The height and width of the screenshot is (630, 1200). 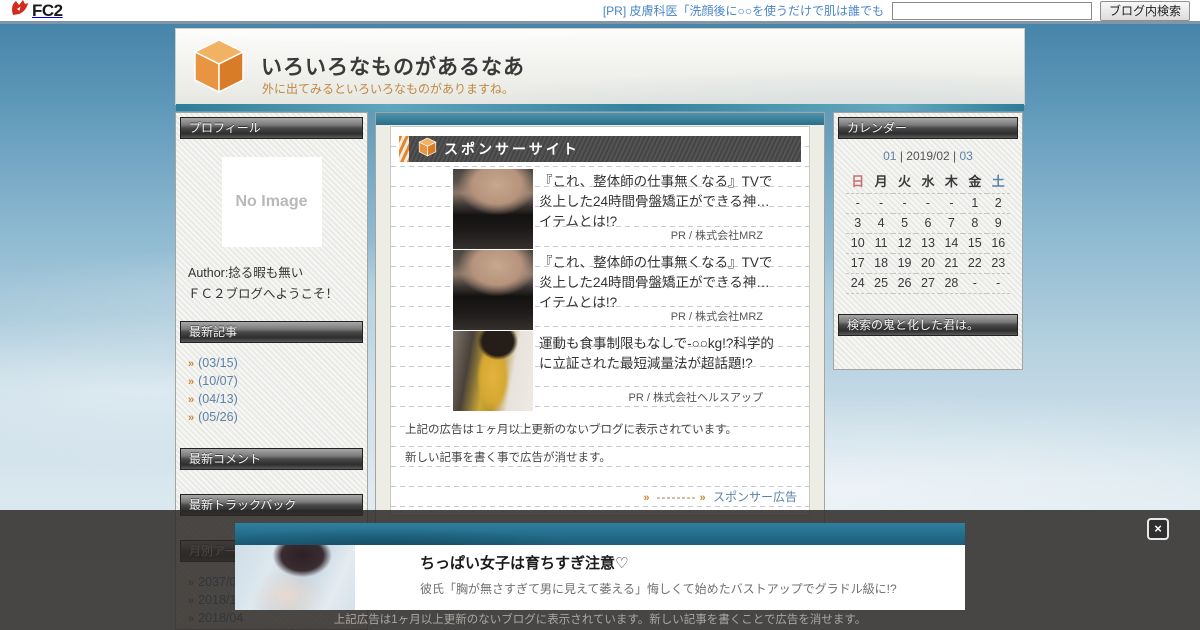 I want to click on calendar-nav: 01 | 2019/02 | 03, so click(x=928, y=155).